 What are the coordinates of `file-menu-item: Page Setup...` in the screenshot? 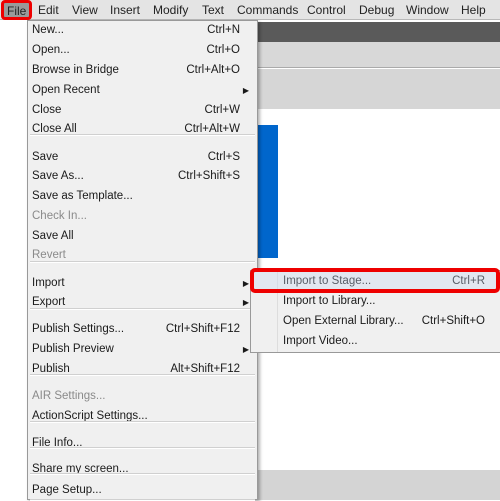 It's located at (142, 490).